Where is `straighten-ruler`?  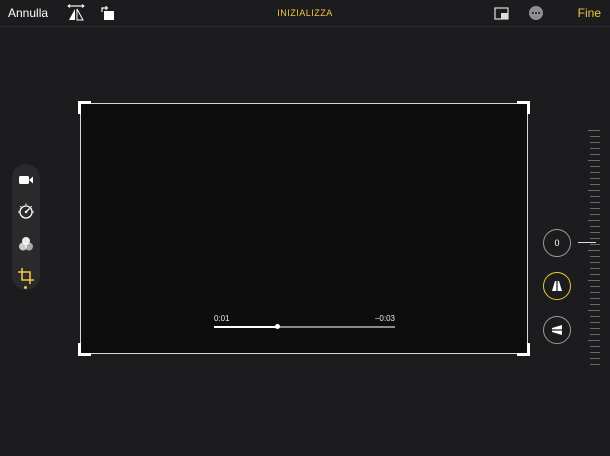 straighten-ruler is located at coordinates (595, 250).